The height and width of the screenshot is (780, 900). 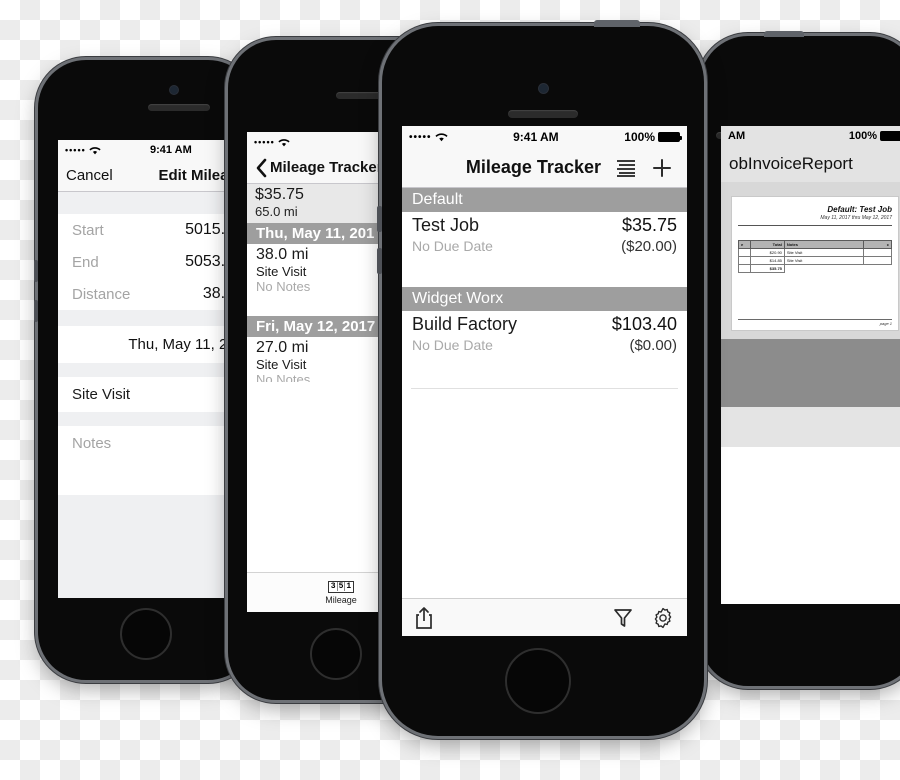 I want to click on list-lines-icon, so click(x=626, y=168).